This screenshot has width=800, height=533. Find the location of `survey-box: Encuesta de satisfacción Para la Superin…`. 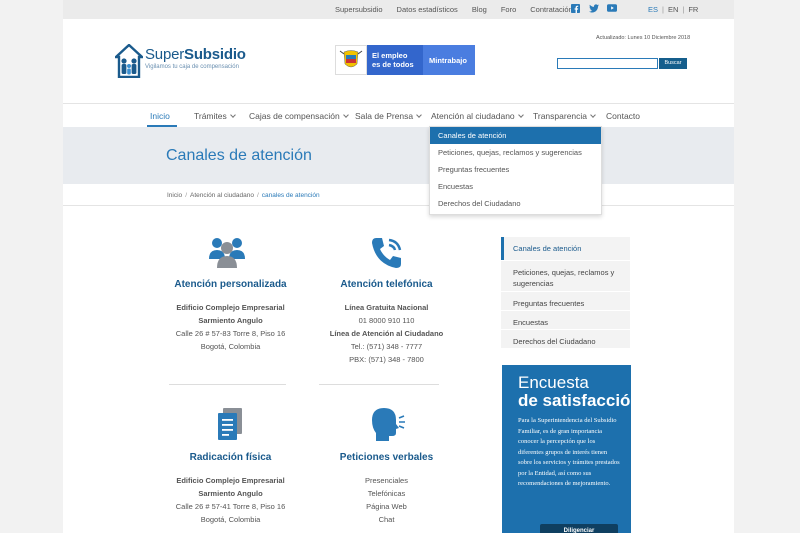

survey-box: Encuesta de satisfacción Para la Superin… is located at coordinates (571, 449).